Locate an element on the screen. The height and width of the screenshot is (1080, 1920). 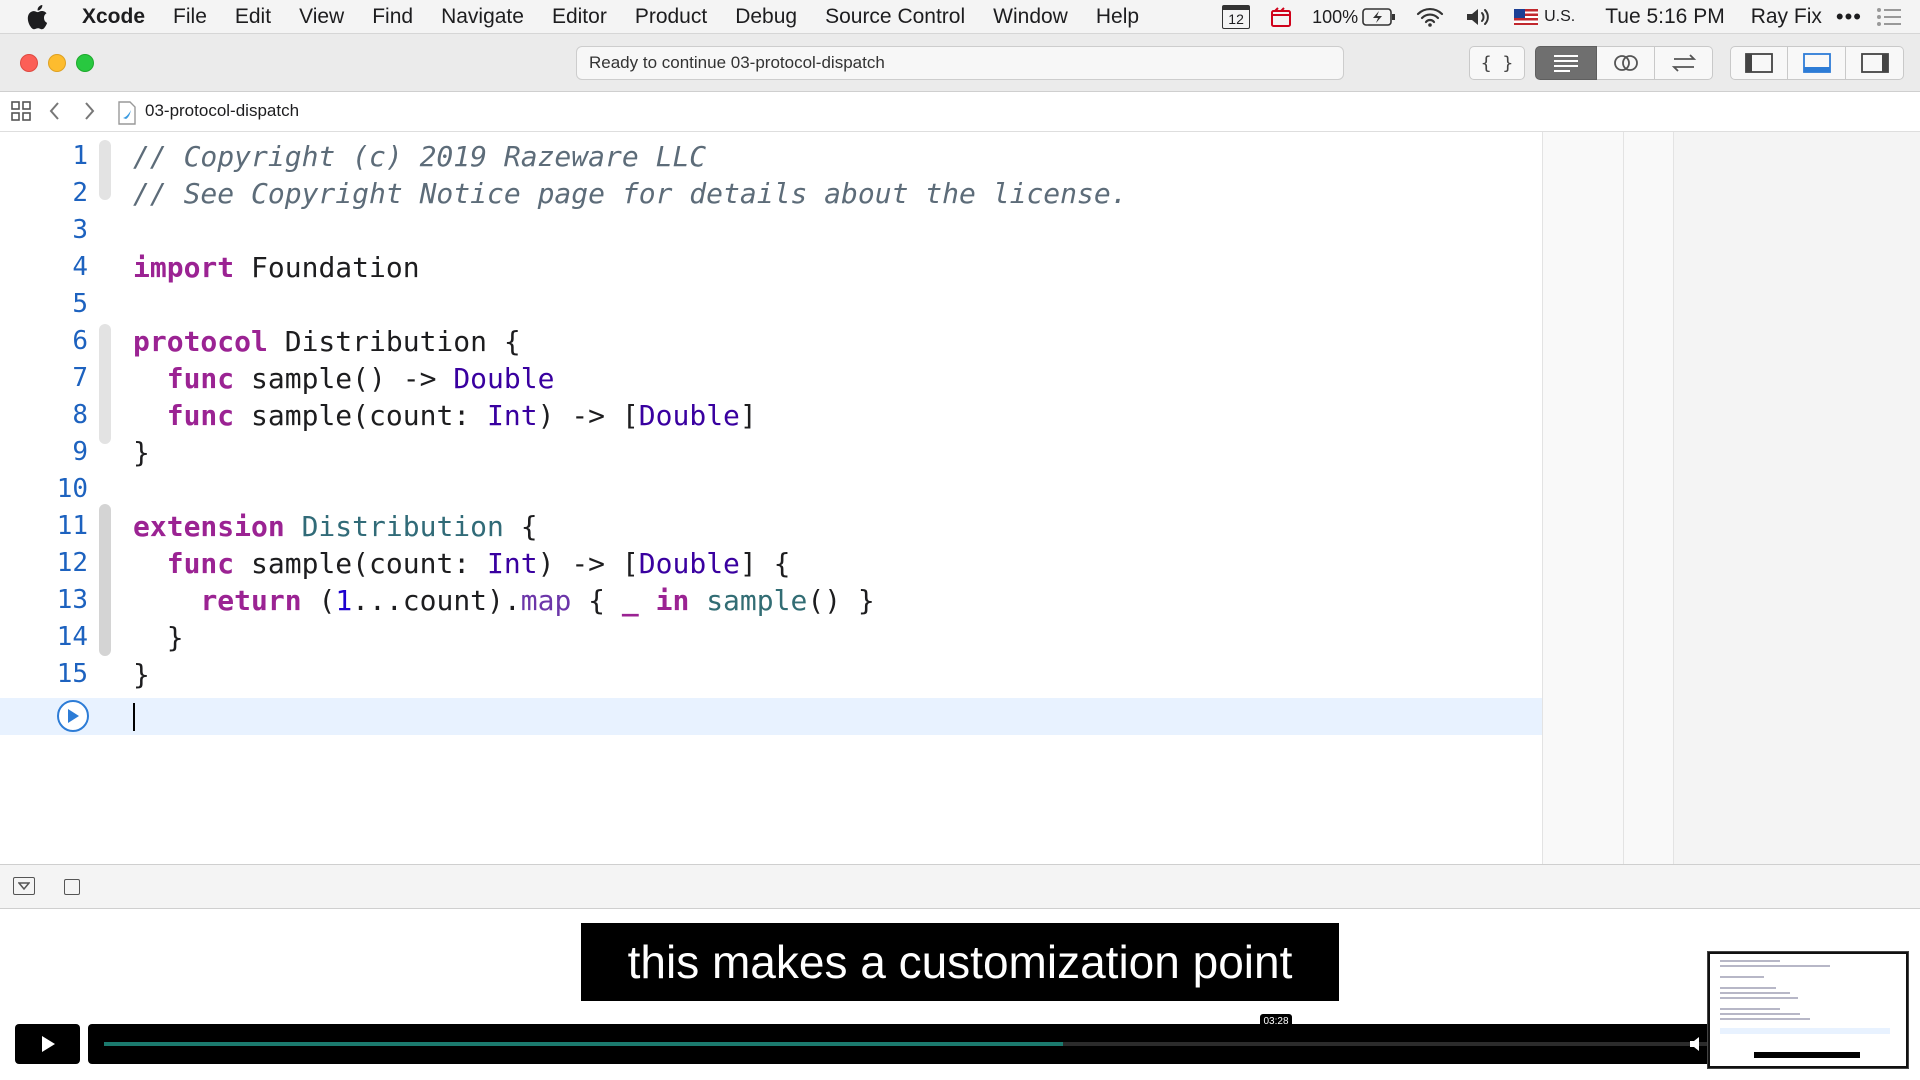
left-panel-icon is located at coordinates (1759, 63).